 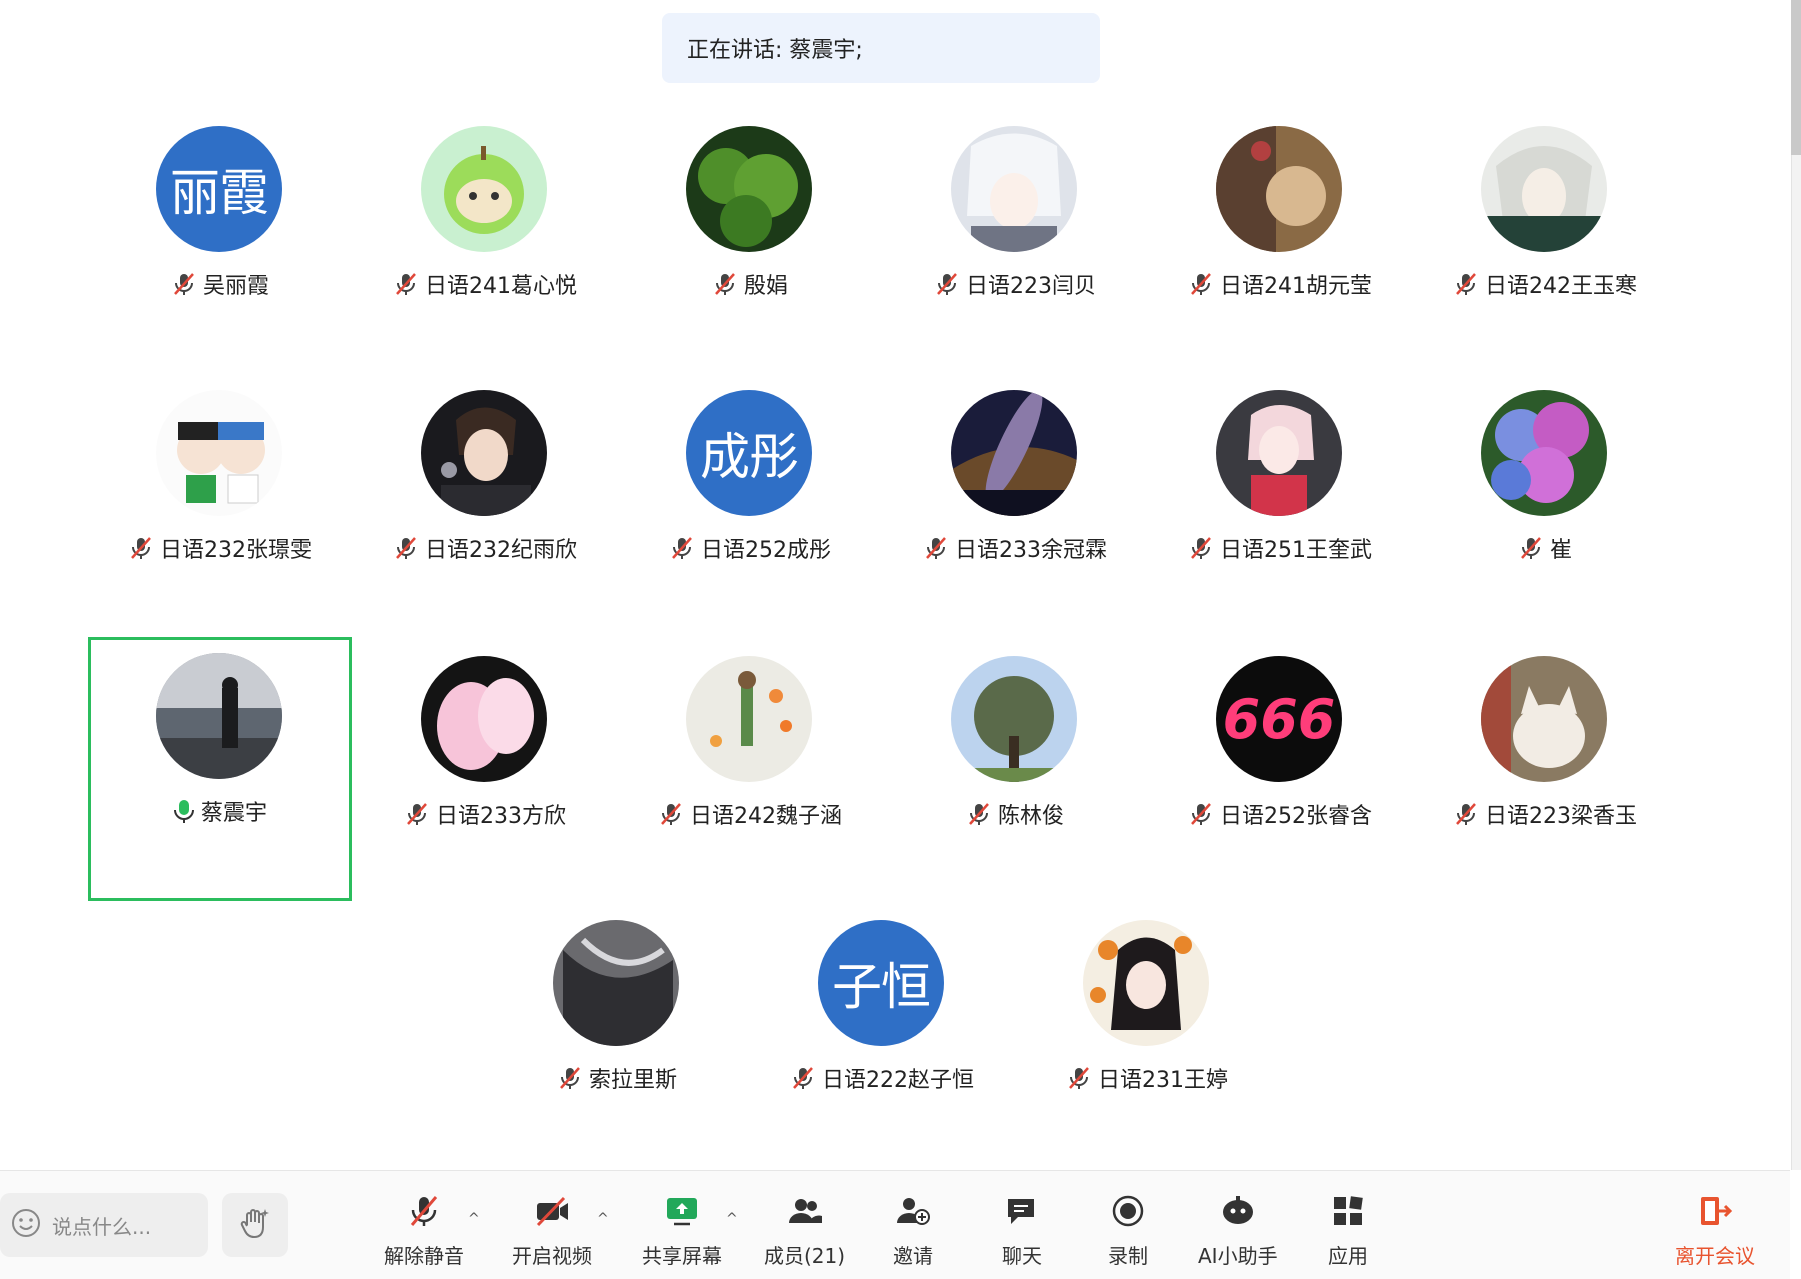 What do you see at coordinates (501, 550) in the screenshot?
I see `participant-name: 日语232纪雨欣` at bounding box center [501, 550].